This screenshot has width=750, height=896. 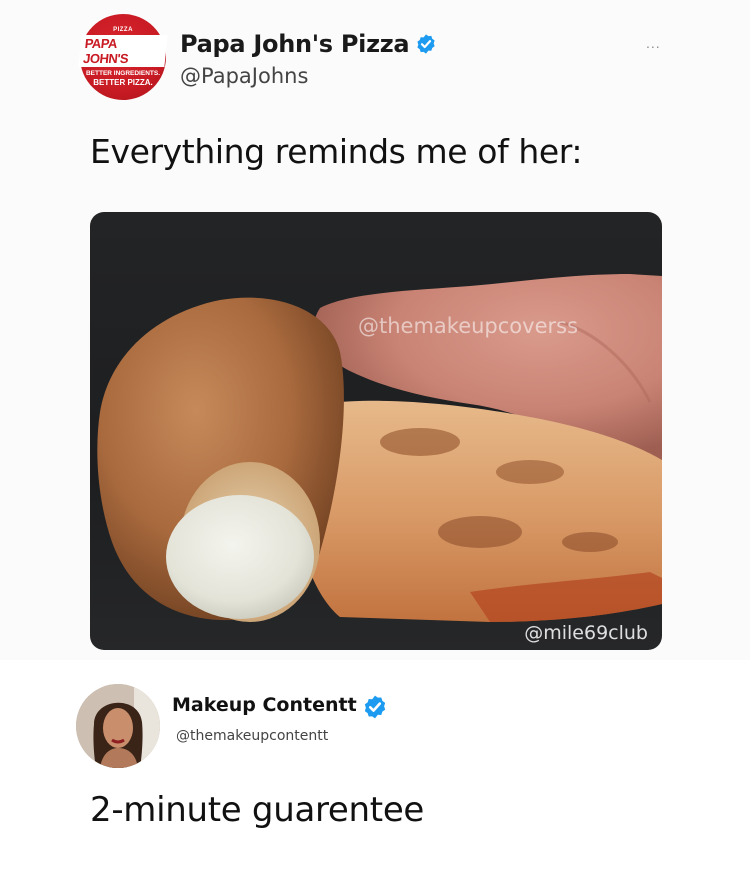 What do you see at coordinates (123, 82) in the screenshot?
I see `logo-tagline-2: BETTER PIZZA.` at bounding box center [123, 82].